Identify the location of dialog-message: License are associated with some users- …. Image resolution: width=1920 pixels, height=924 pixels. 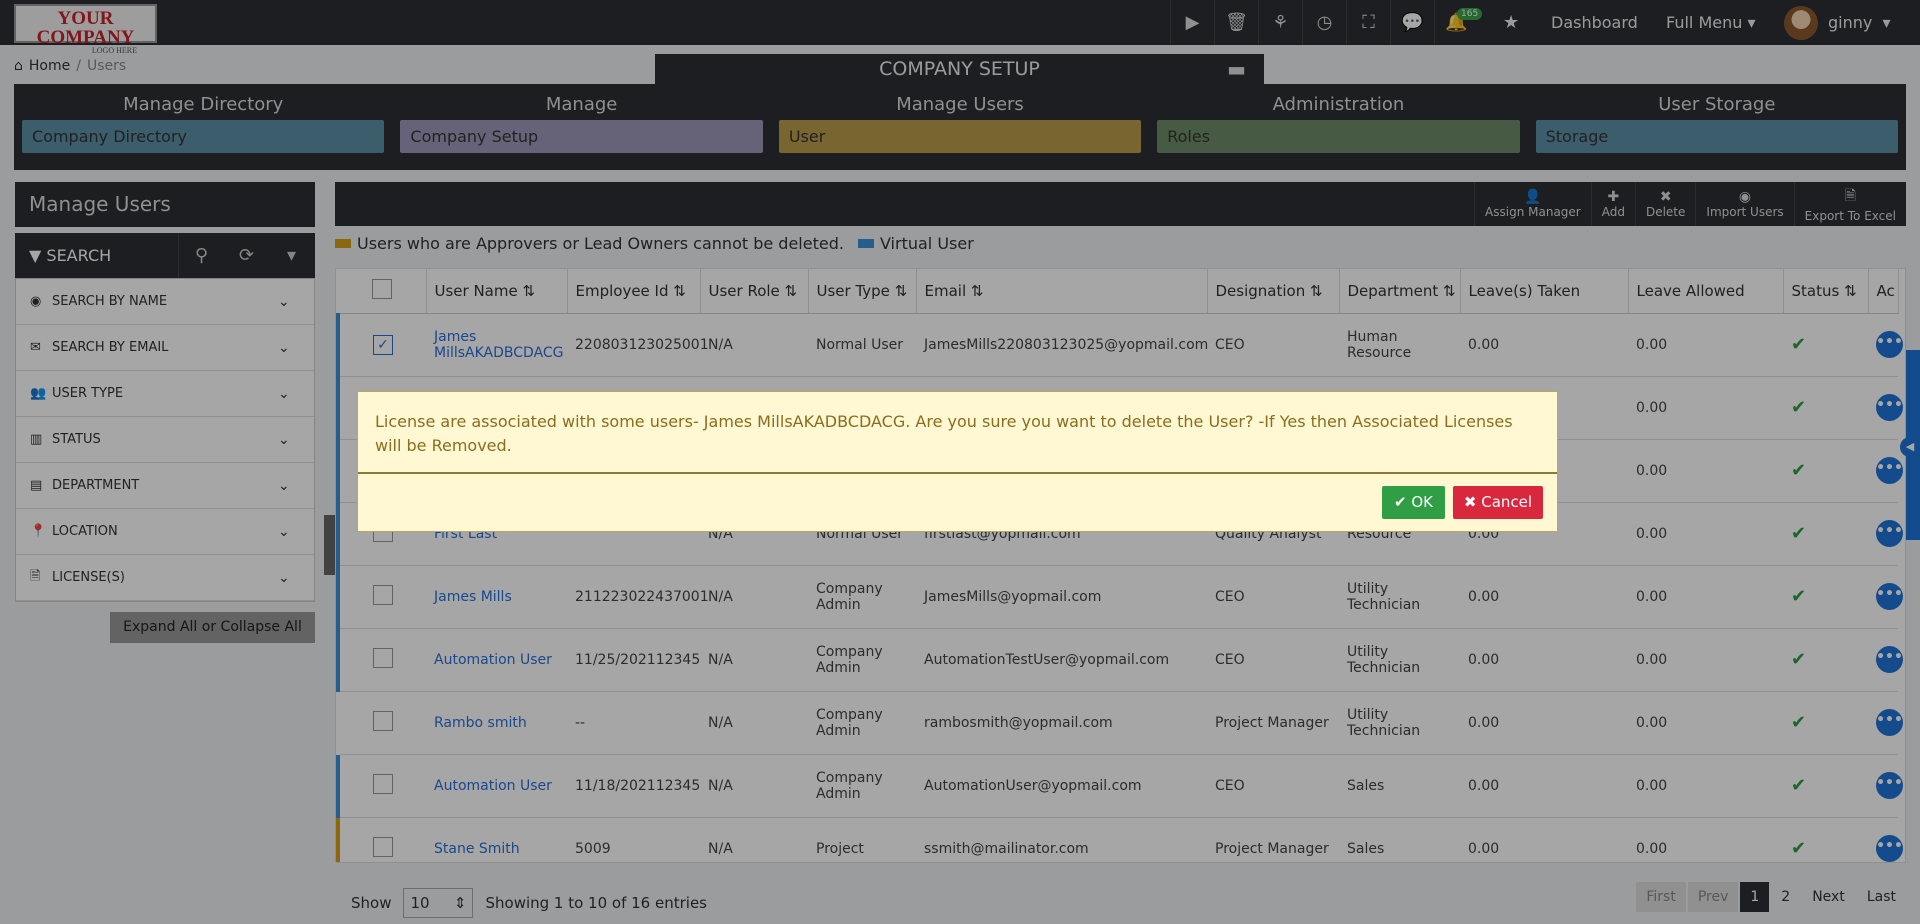
(957, 433).